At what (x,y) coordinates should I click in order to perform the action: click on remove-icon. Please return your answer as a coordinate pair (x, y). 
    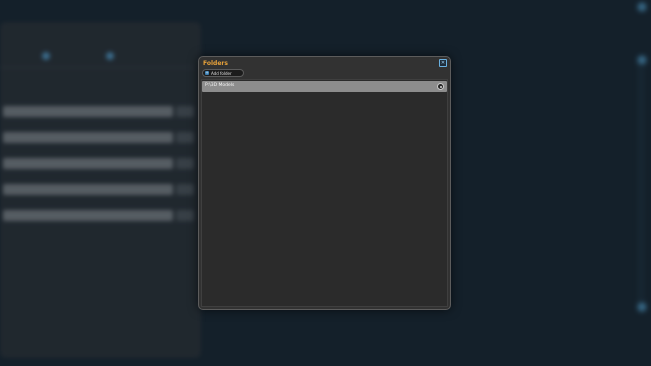
    Looking at the image, I should click on (440, 86).